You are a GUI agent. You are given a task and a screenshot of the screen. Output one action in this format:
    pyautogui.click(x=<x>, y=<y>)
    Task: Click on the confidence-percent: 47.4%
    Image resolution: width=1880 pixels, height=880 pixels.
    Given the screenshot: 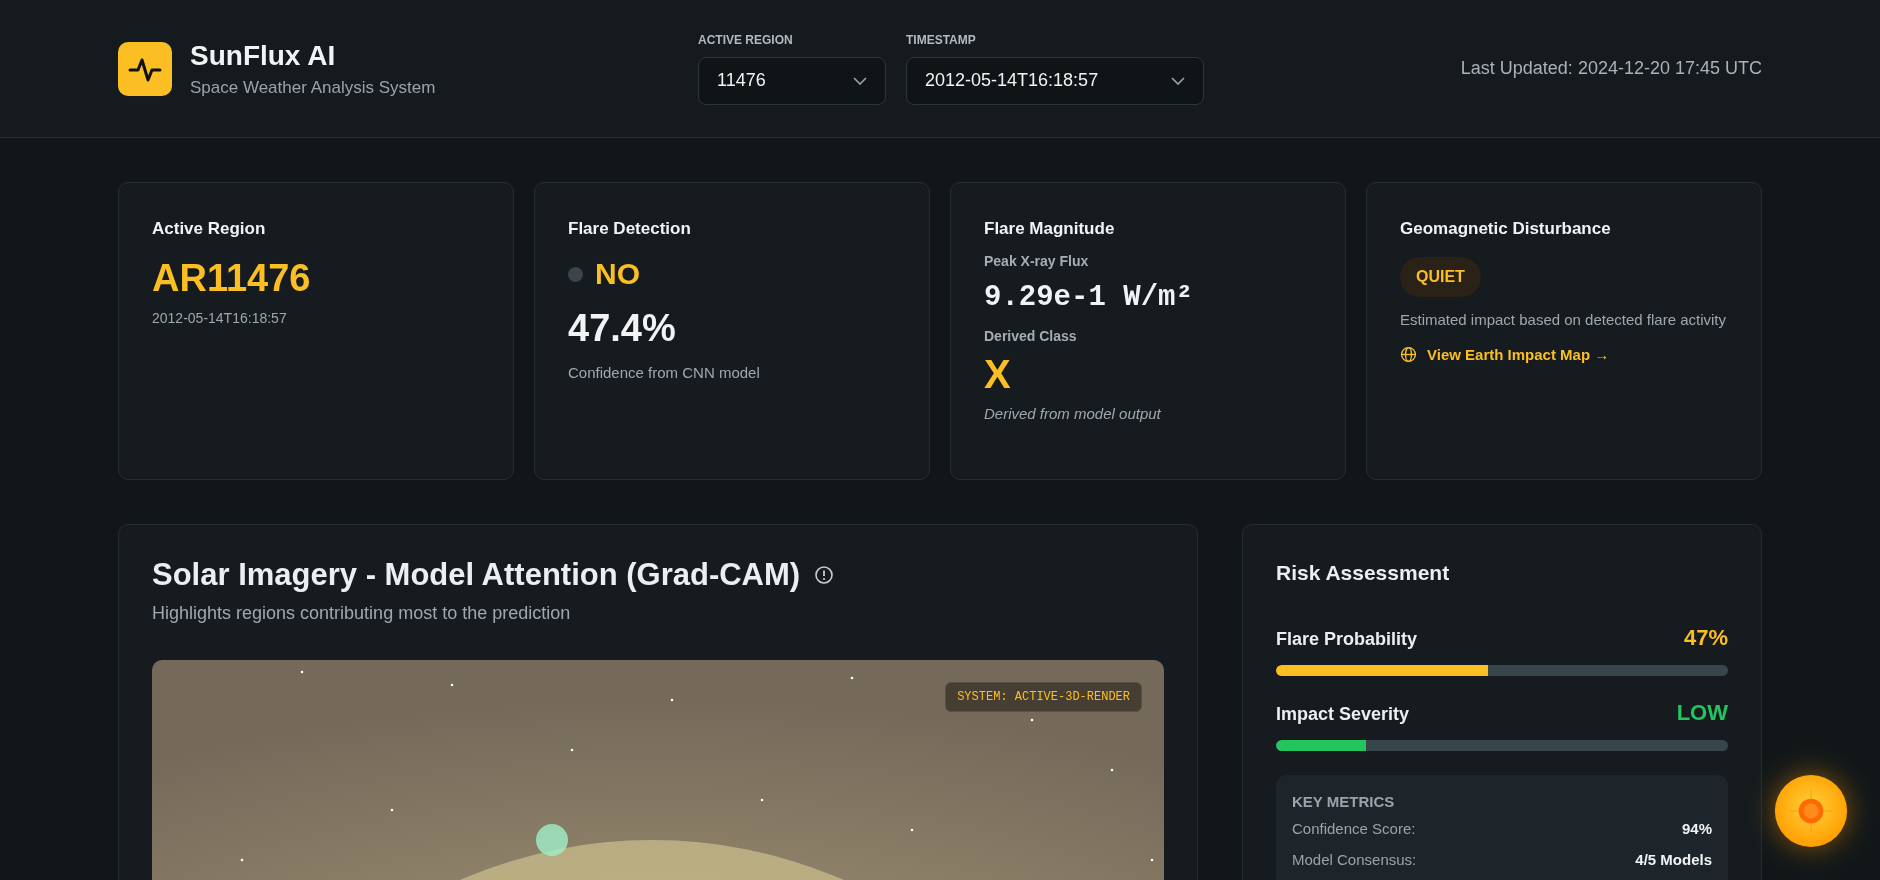 What is the action you would take?
    pyautogui.click(x=622, y=328)
    